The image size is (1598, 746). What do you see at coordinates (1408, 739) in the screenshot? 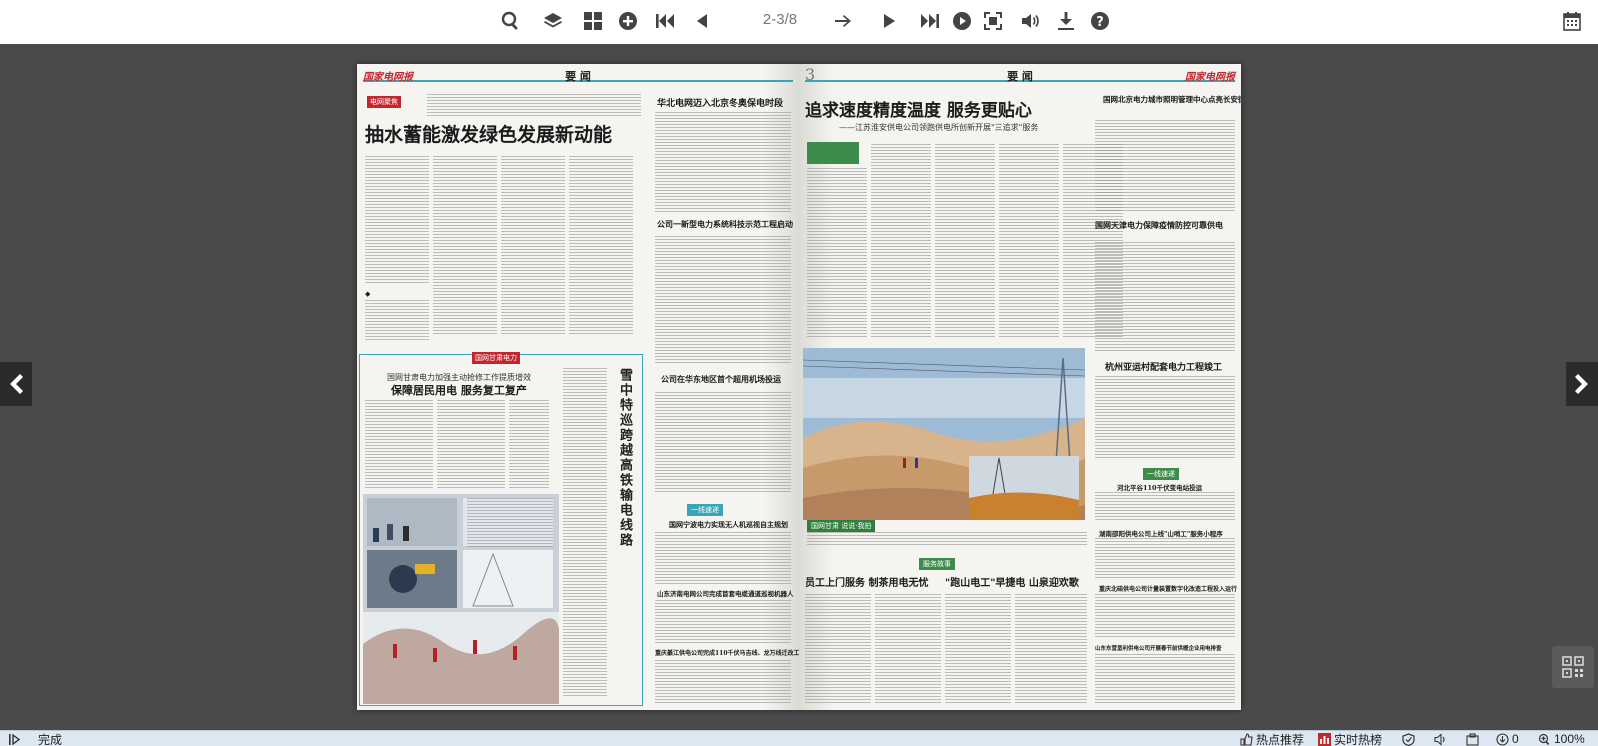
I see `shield-icon` at bounding box center [1408, 739].